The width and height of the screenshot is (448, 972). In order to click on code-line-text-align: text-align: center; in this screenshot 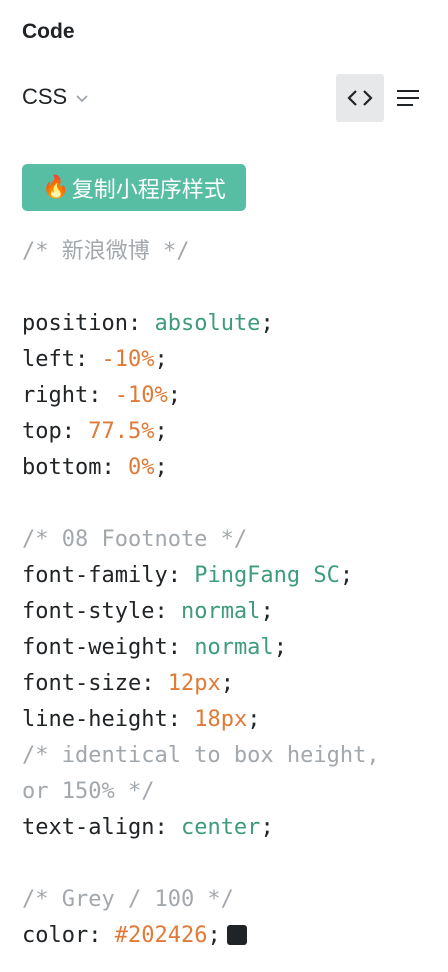, I will do `click(148, 827)`.